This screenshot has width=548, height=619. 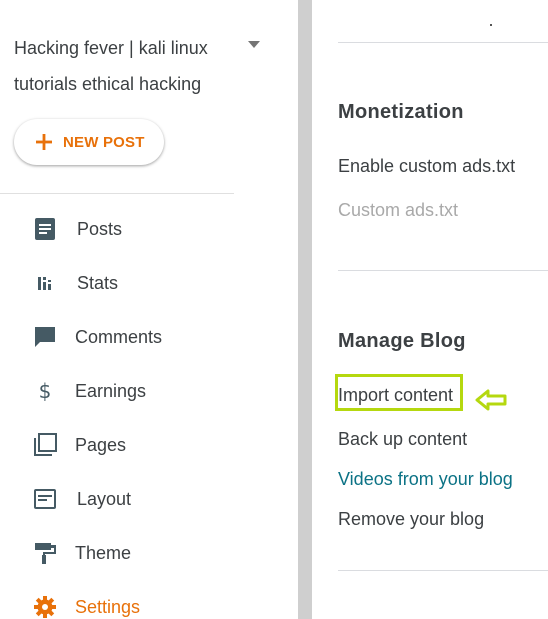 What do you see at coordinates (103, 553) in the screenshot?
I see `sidebar-item-label: Theme` at bounding box center [103, 553].